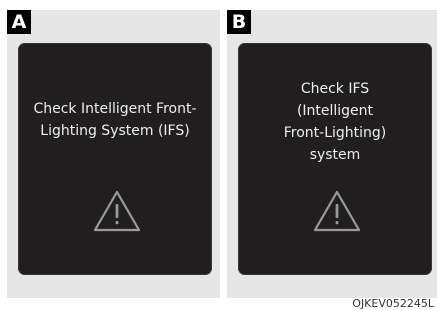 Image resolution: width=437 pixels, height=310 pixels. Describe the element at coordinates (335, 133) in the screenshot. I see `message-line: Front-Lighting)` at that location.